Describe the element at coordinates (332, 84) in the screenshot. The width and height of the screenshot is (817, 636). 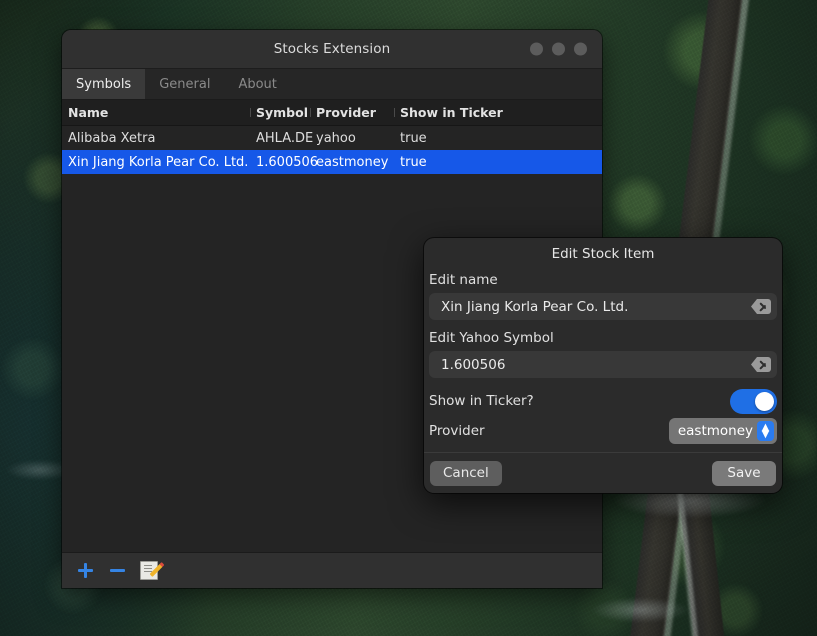
I see `tab-bar: Symbols General About` at that location.